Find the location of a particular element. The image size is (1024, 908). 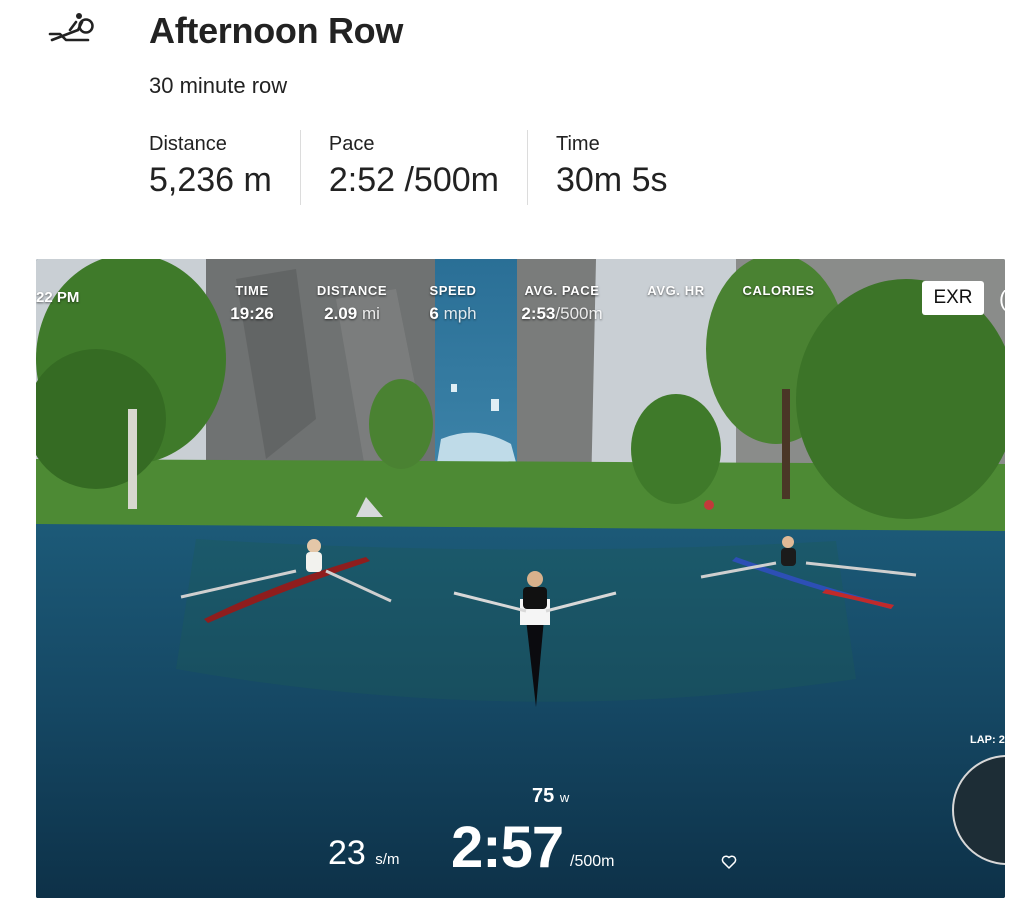

metric-number: 19:26 is located at coordinates (252, 313).